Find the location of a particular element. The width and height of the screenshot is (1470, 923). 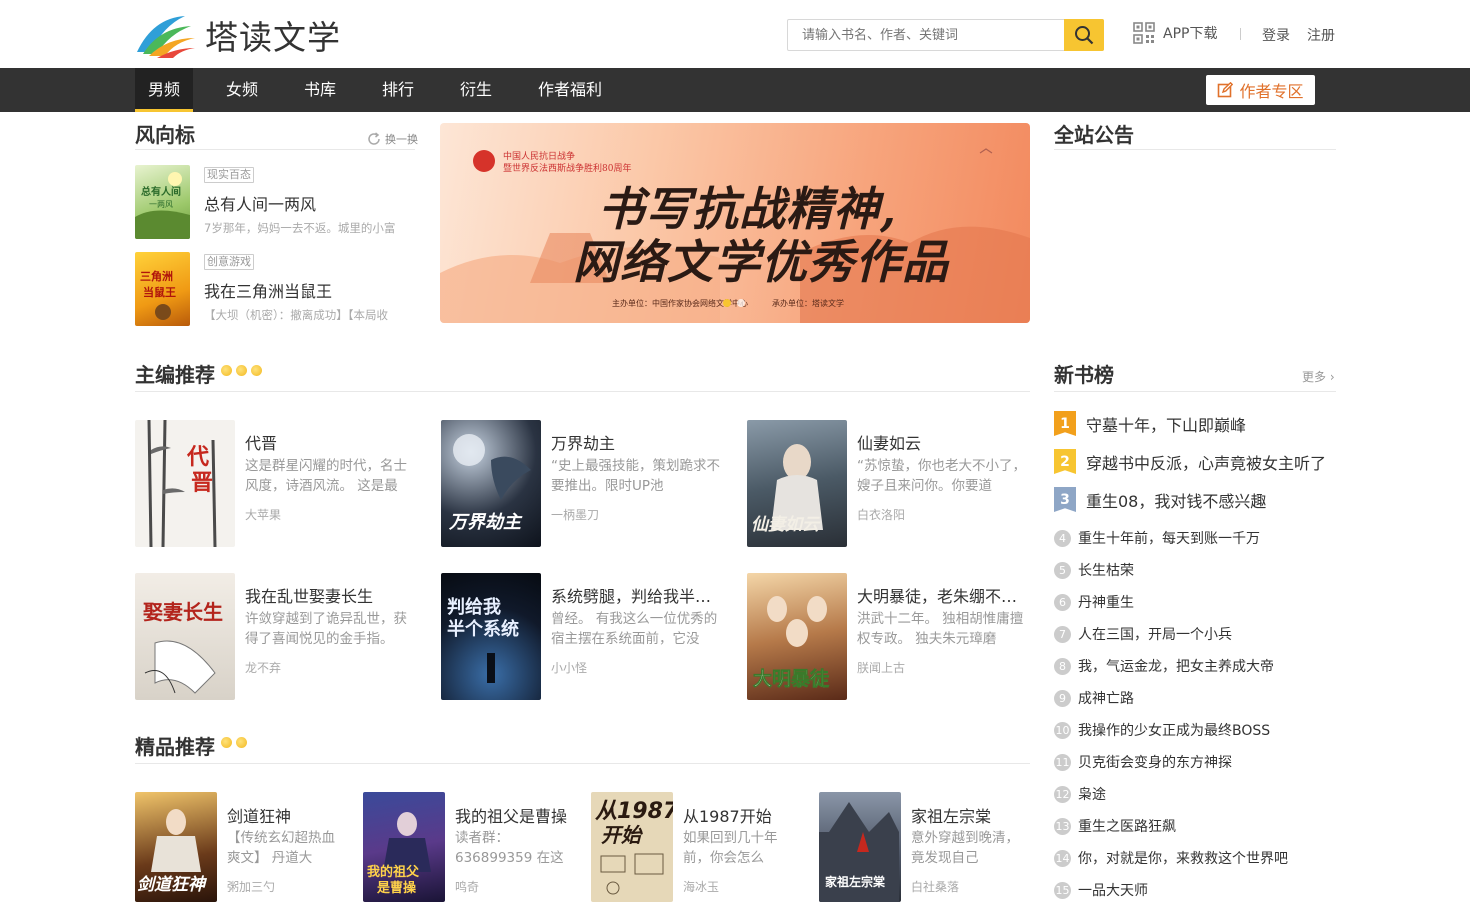

nav-item-ranking: 排行 is located at coordinates (398, 90).